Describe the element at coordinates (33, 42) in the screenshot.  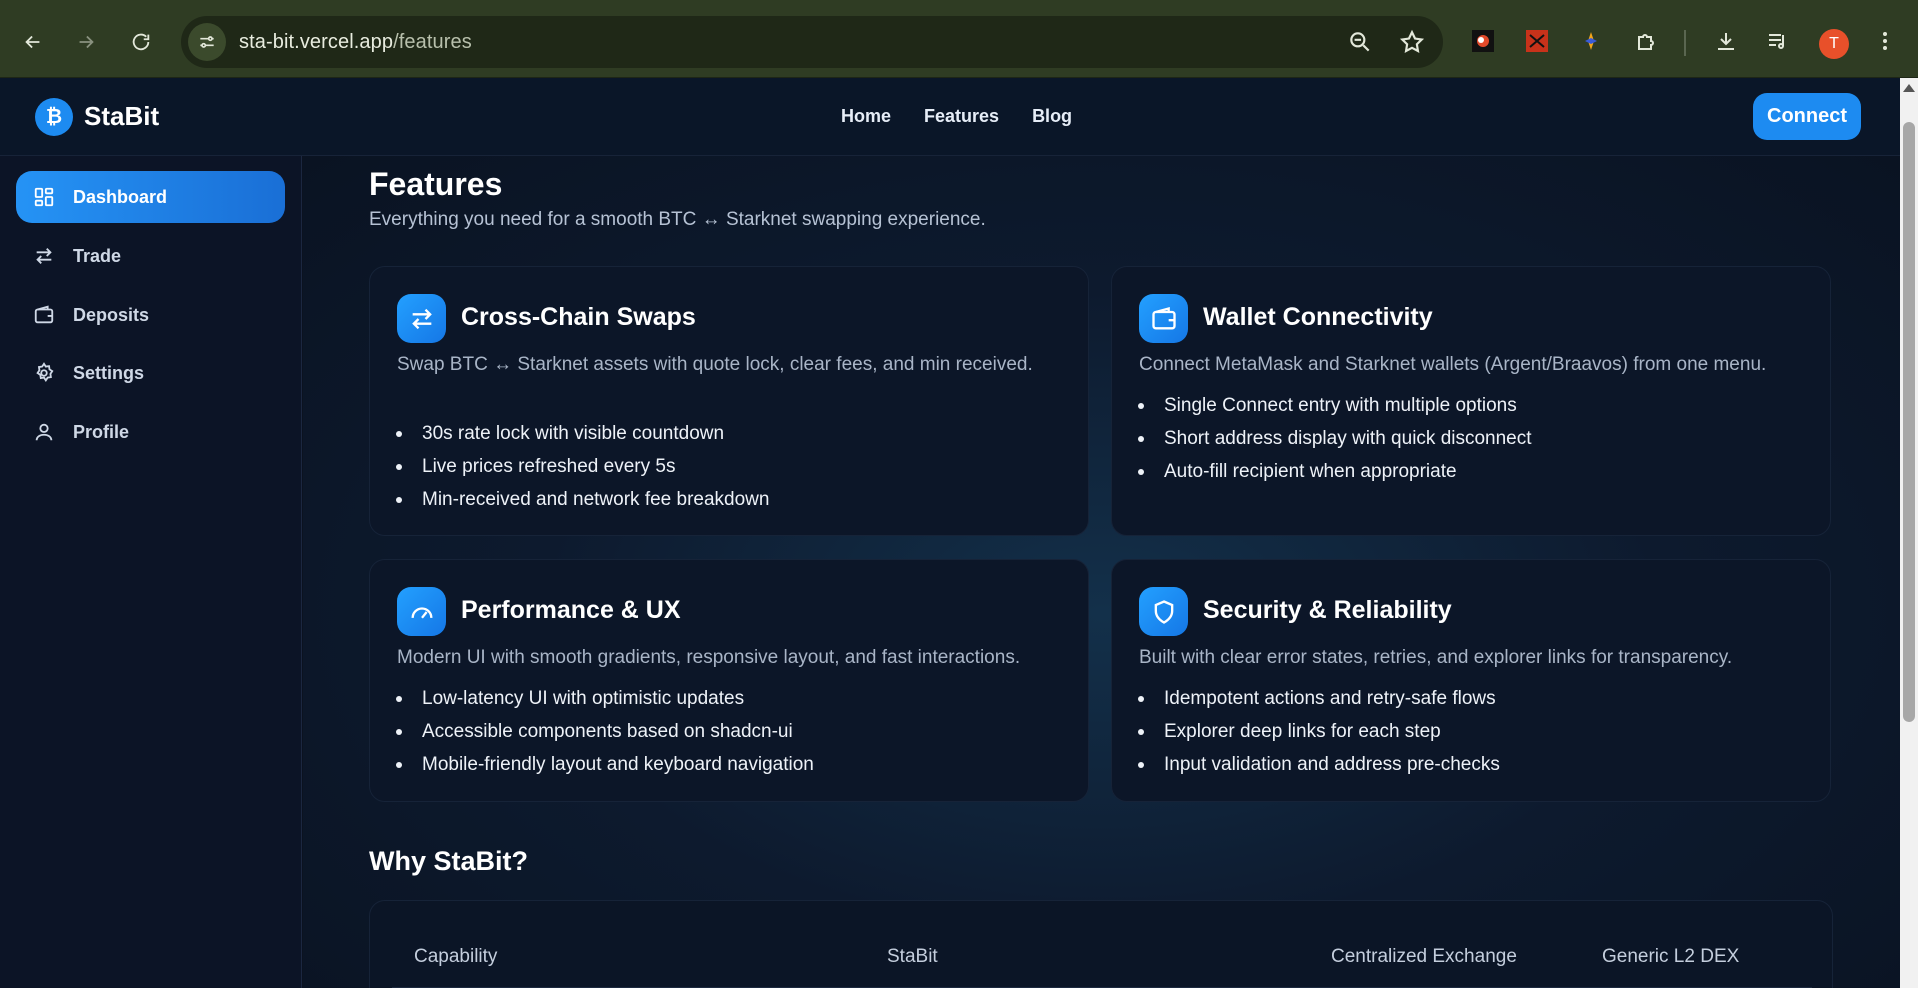
I see `back-icon` at that location.